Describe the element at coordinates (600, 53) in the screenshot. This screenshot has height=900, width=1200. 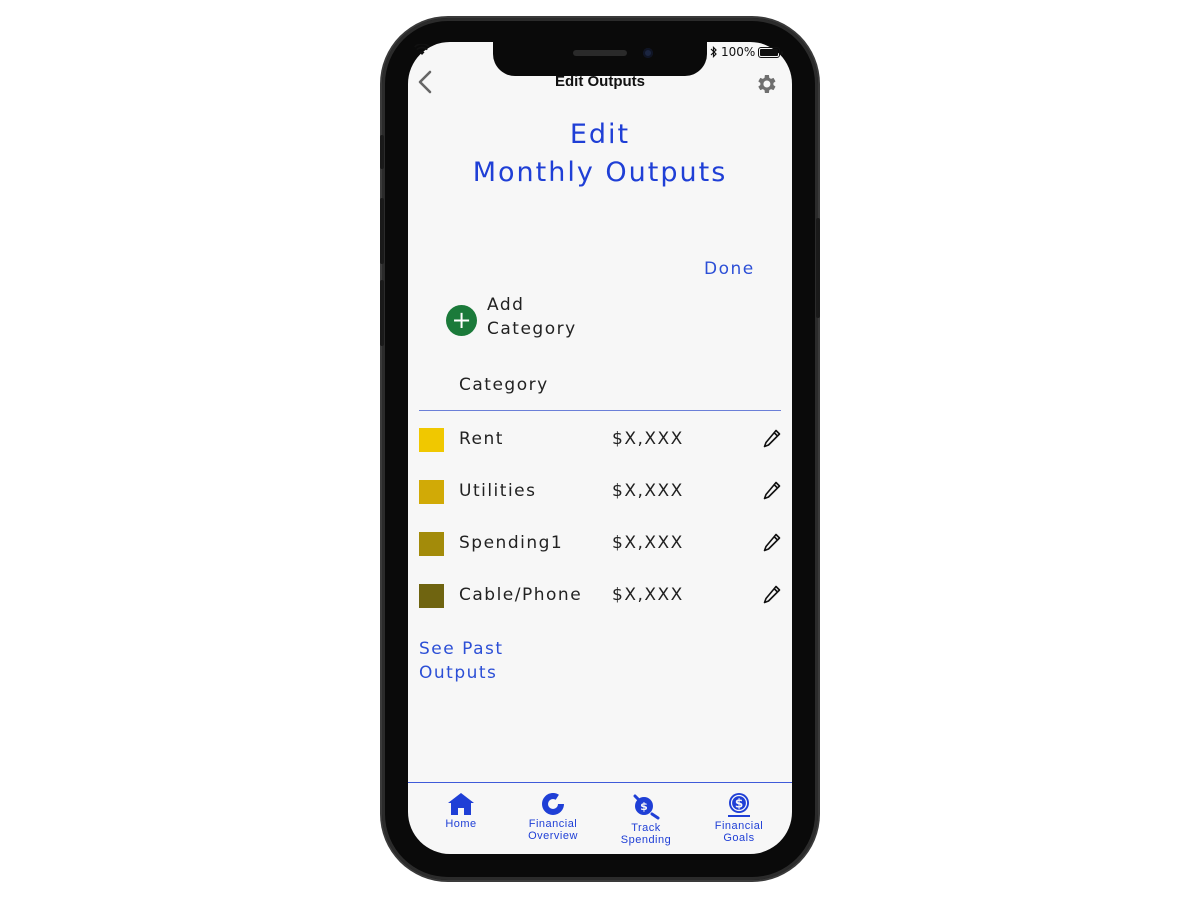
I see `earpiece-speaker` at that location.